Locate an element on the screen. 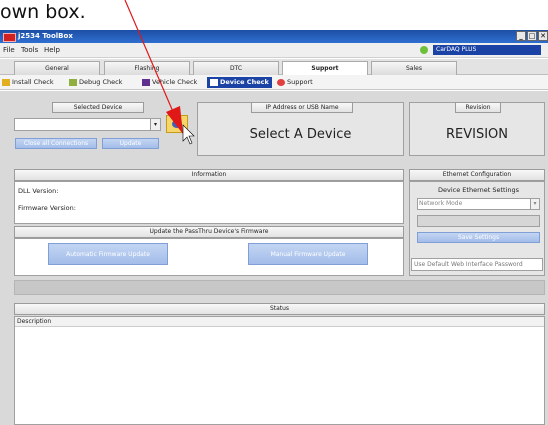 Image resolution: width=548 pixels, height=425 pixels. gear-icon is located at coordinates (177, 124).